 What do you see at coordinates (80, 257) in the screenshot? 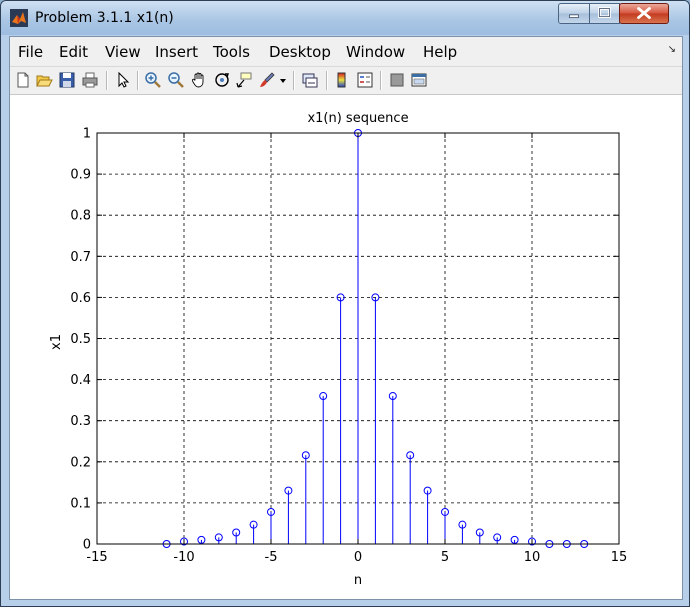
I see `y-tick-label: 0.7` at bounding box center [80, 257].